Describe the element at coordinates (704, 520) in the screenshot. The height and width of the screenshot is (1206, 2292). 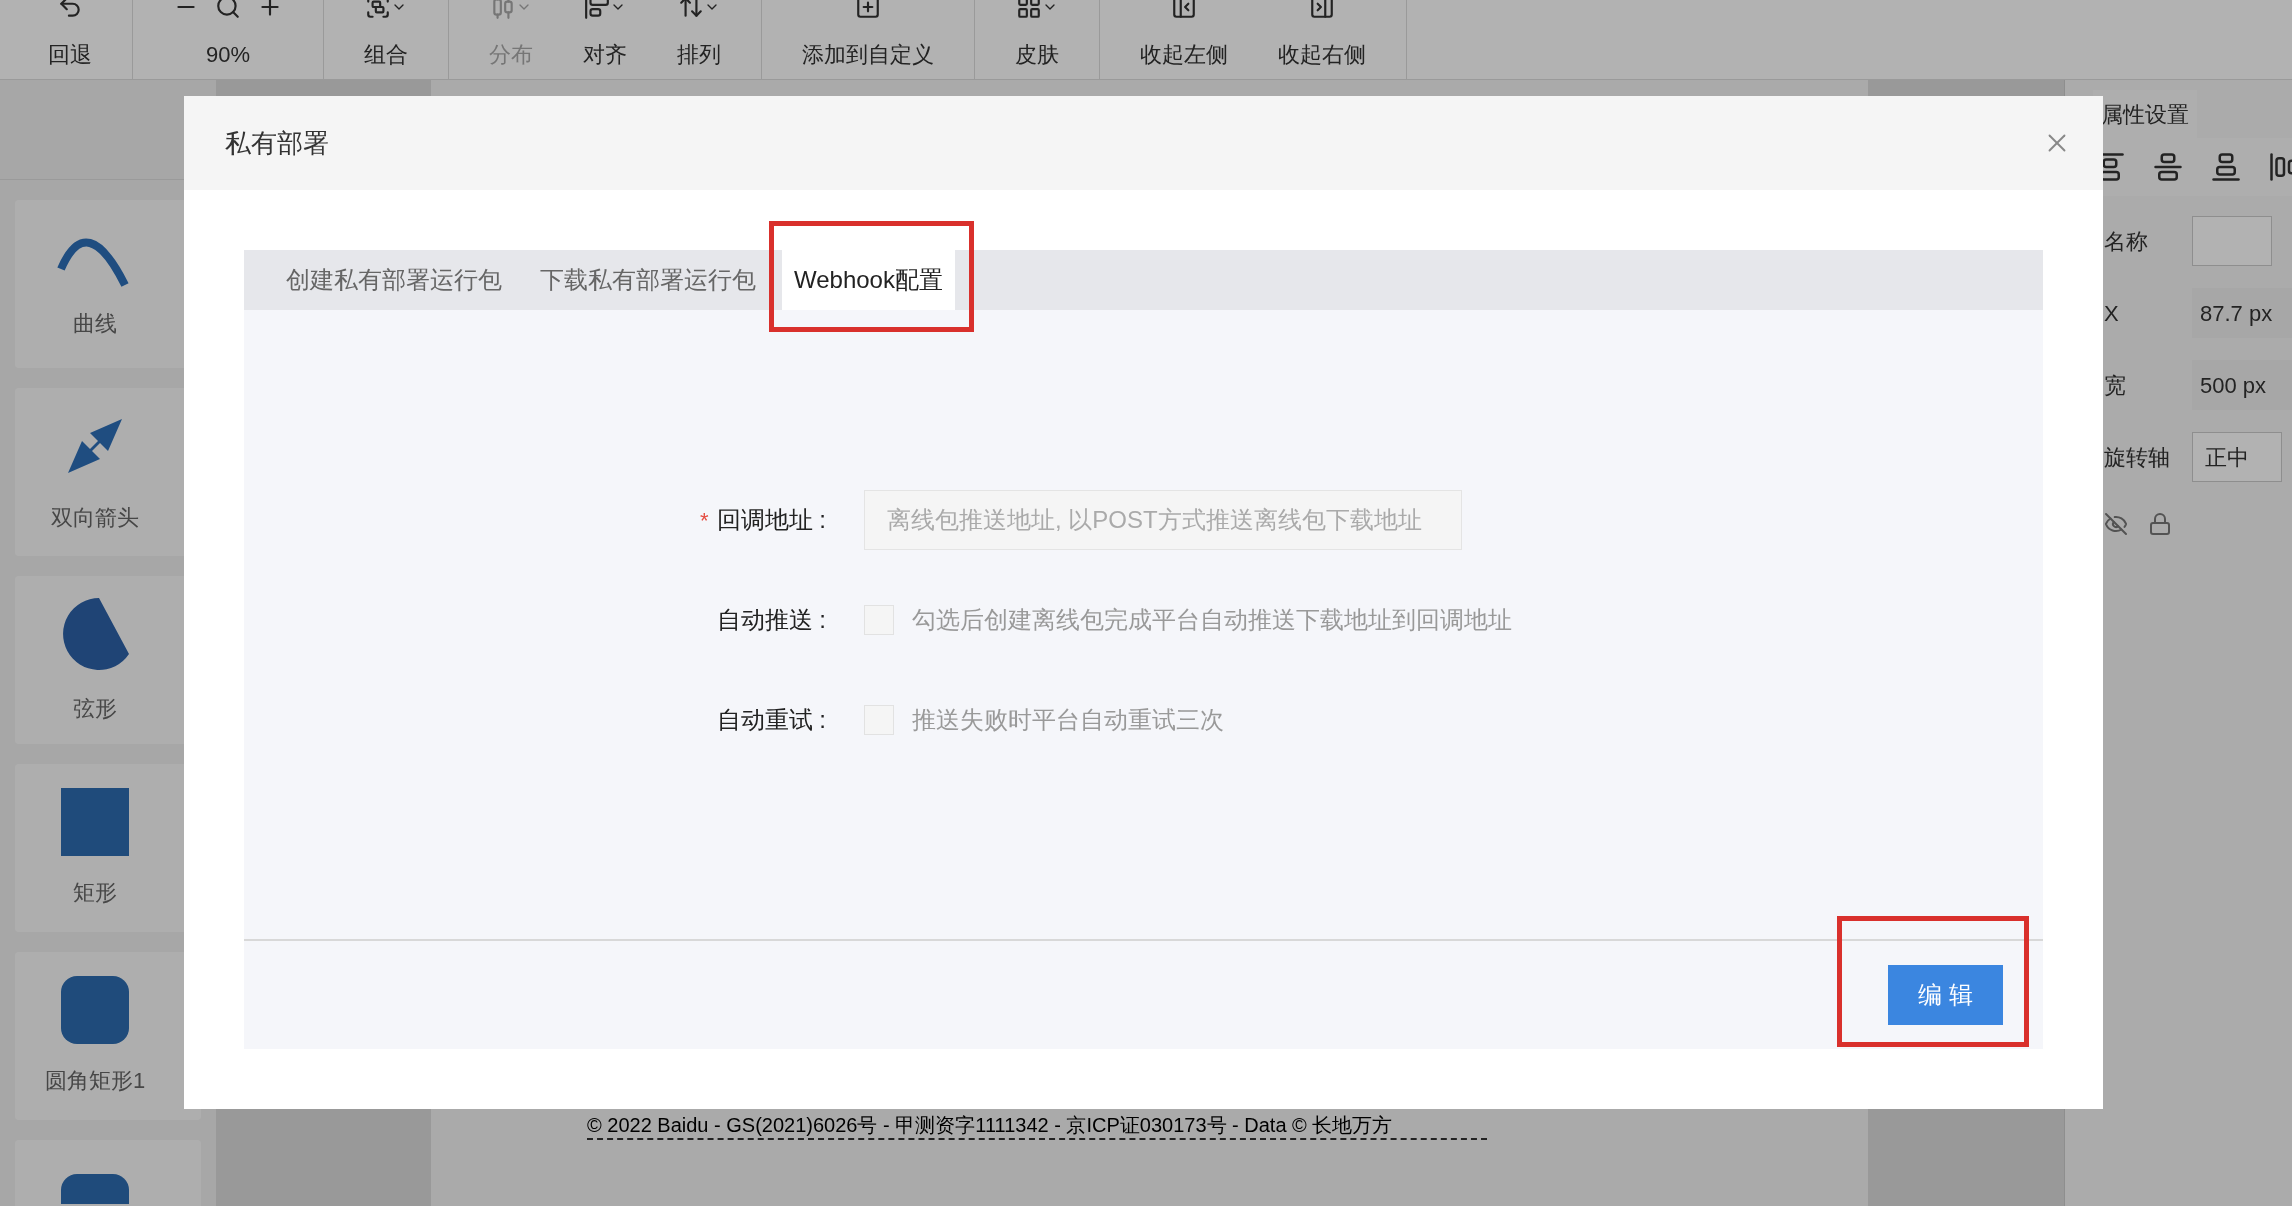
I see `required-mark: *` at that location.